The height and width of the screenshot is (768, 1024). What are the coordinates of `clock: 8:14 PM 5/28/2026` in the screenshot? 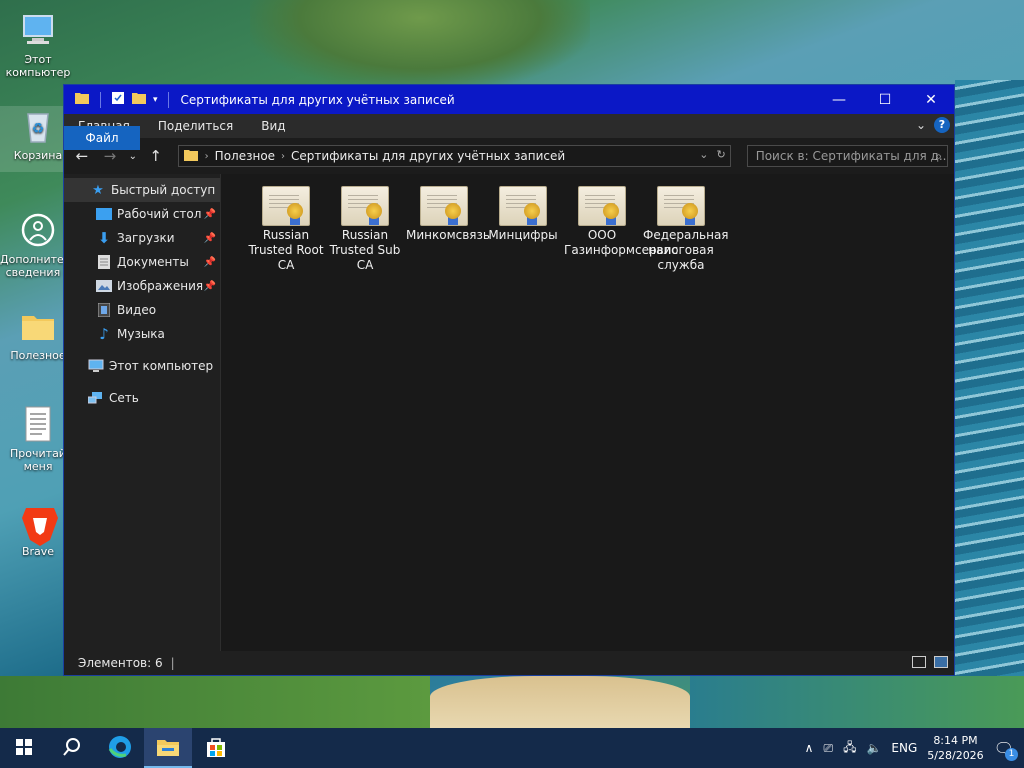 It's located at (955, 748).